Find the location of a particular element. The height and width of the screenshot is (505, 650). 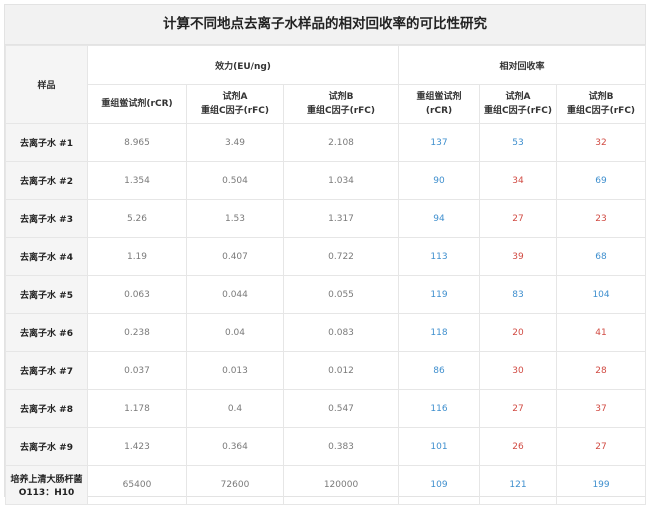

header-potency-group: 效力(EU/ng) is located at coordinates (243, 65).